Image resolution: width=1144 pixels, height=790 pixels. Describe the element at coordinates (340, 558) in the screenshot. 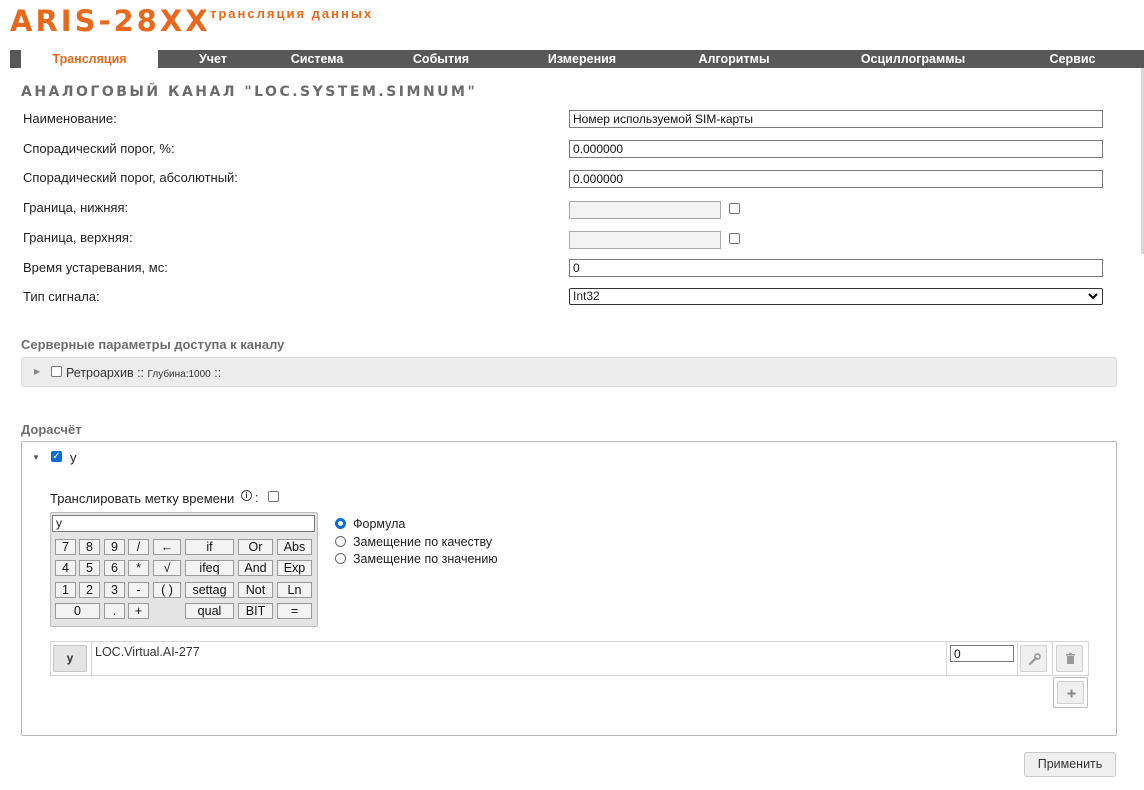

I see `mode-value-radio` at that location.